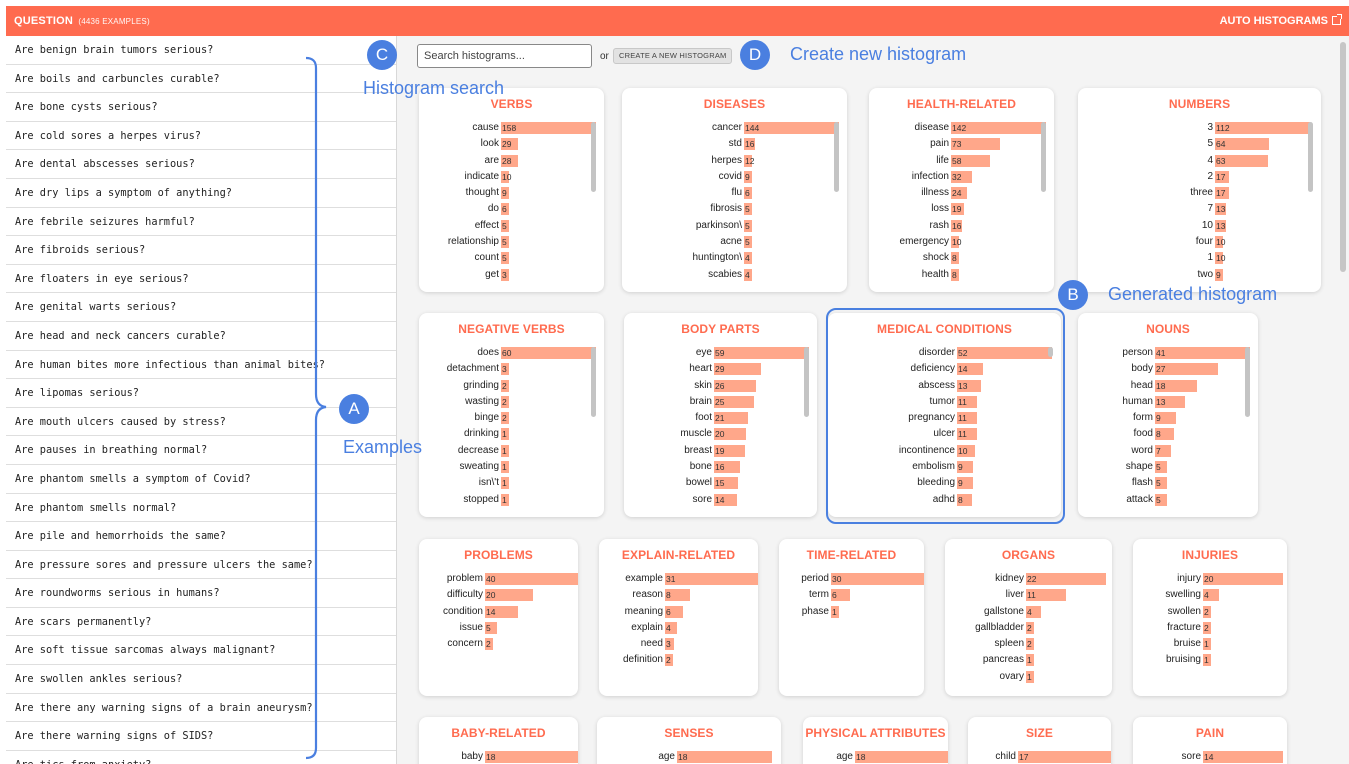  I want to click on example-row: Are pile and hemorrhoids the same?, so click(201, 536).